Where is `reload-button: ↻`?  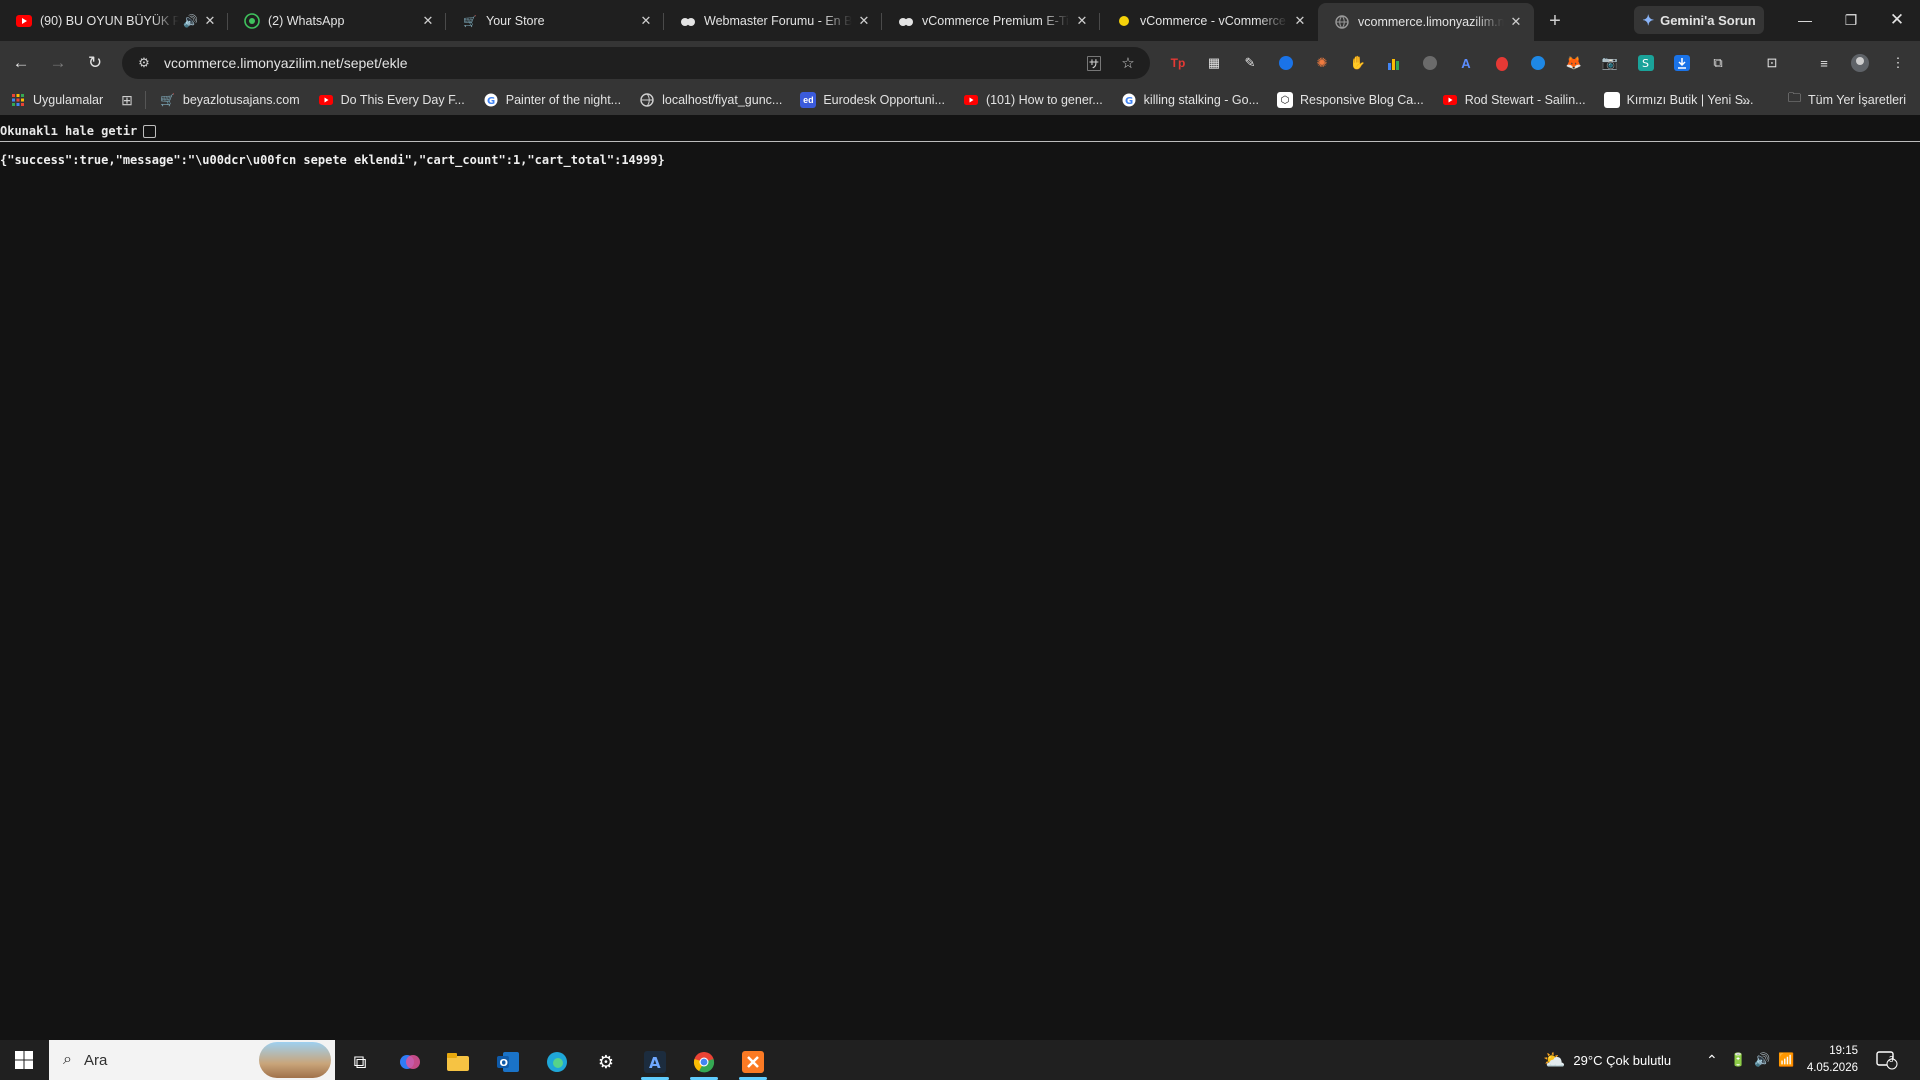
reload-button: ↻ is located at coordinates (95, 63).